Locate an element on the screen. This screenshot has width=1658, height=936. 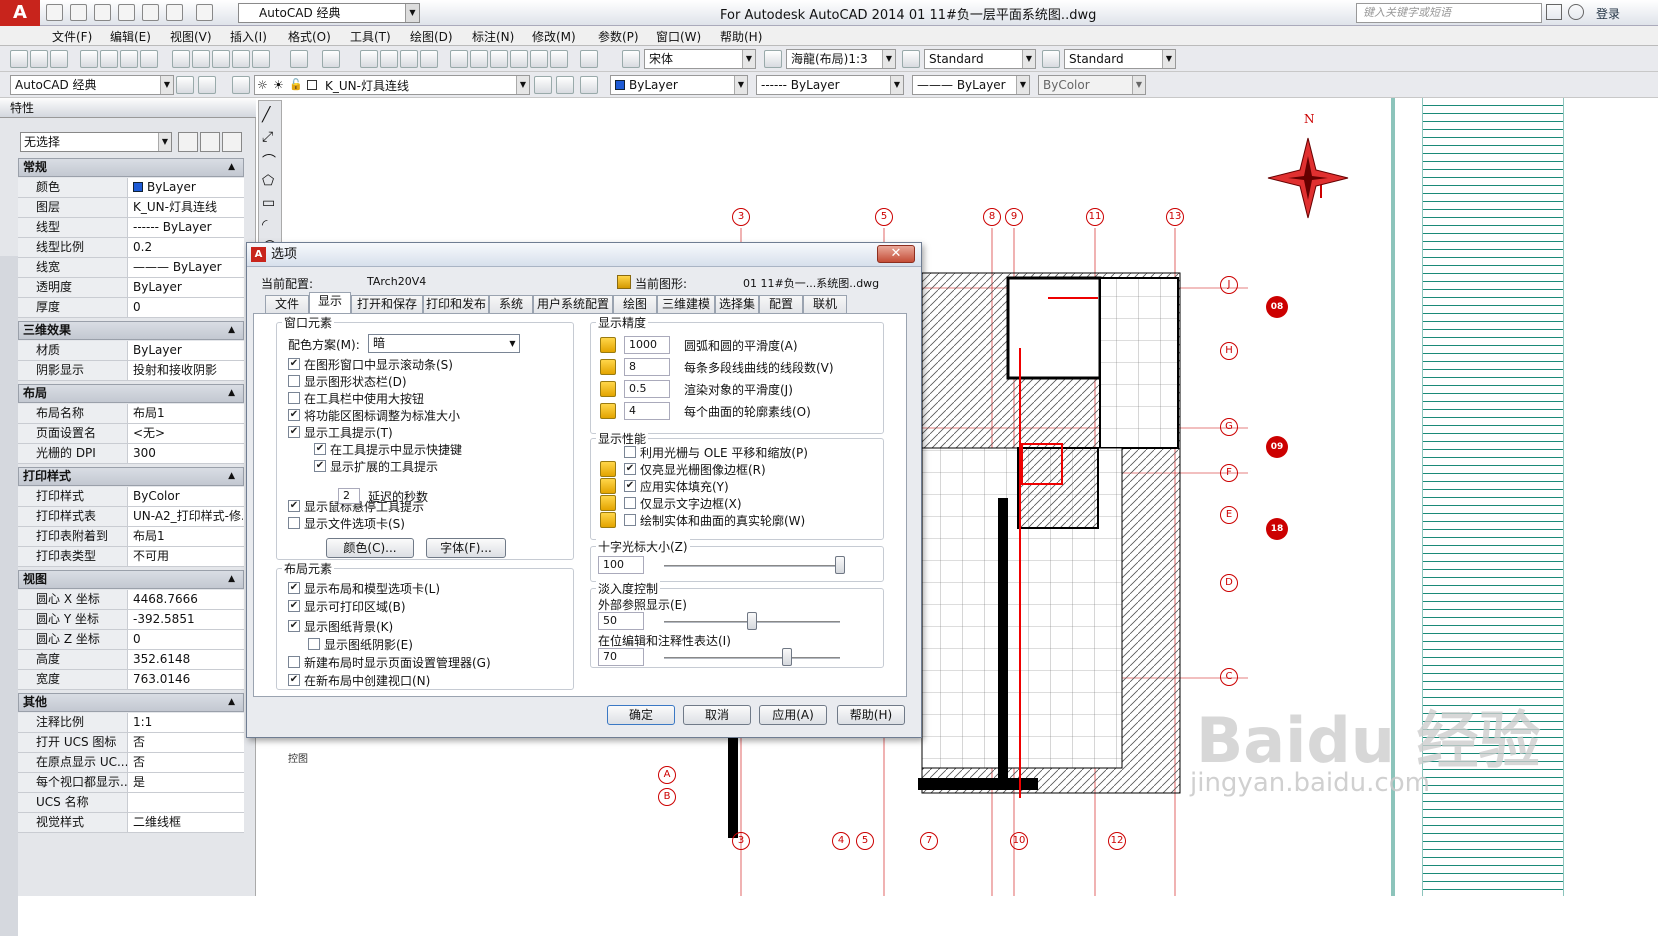
arc-tool-icon: ◜ is located at coordinates (264, 225).